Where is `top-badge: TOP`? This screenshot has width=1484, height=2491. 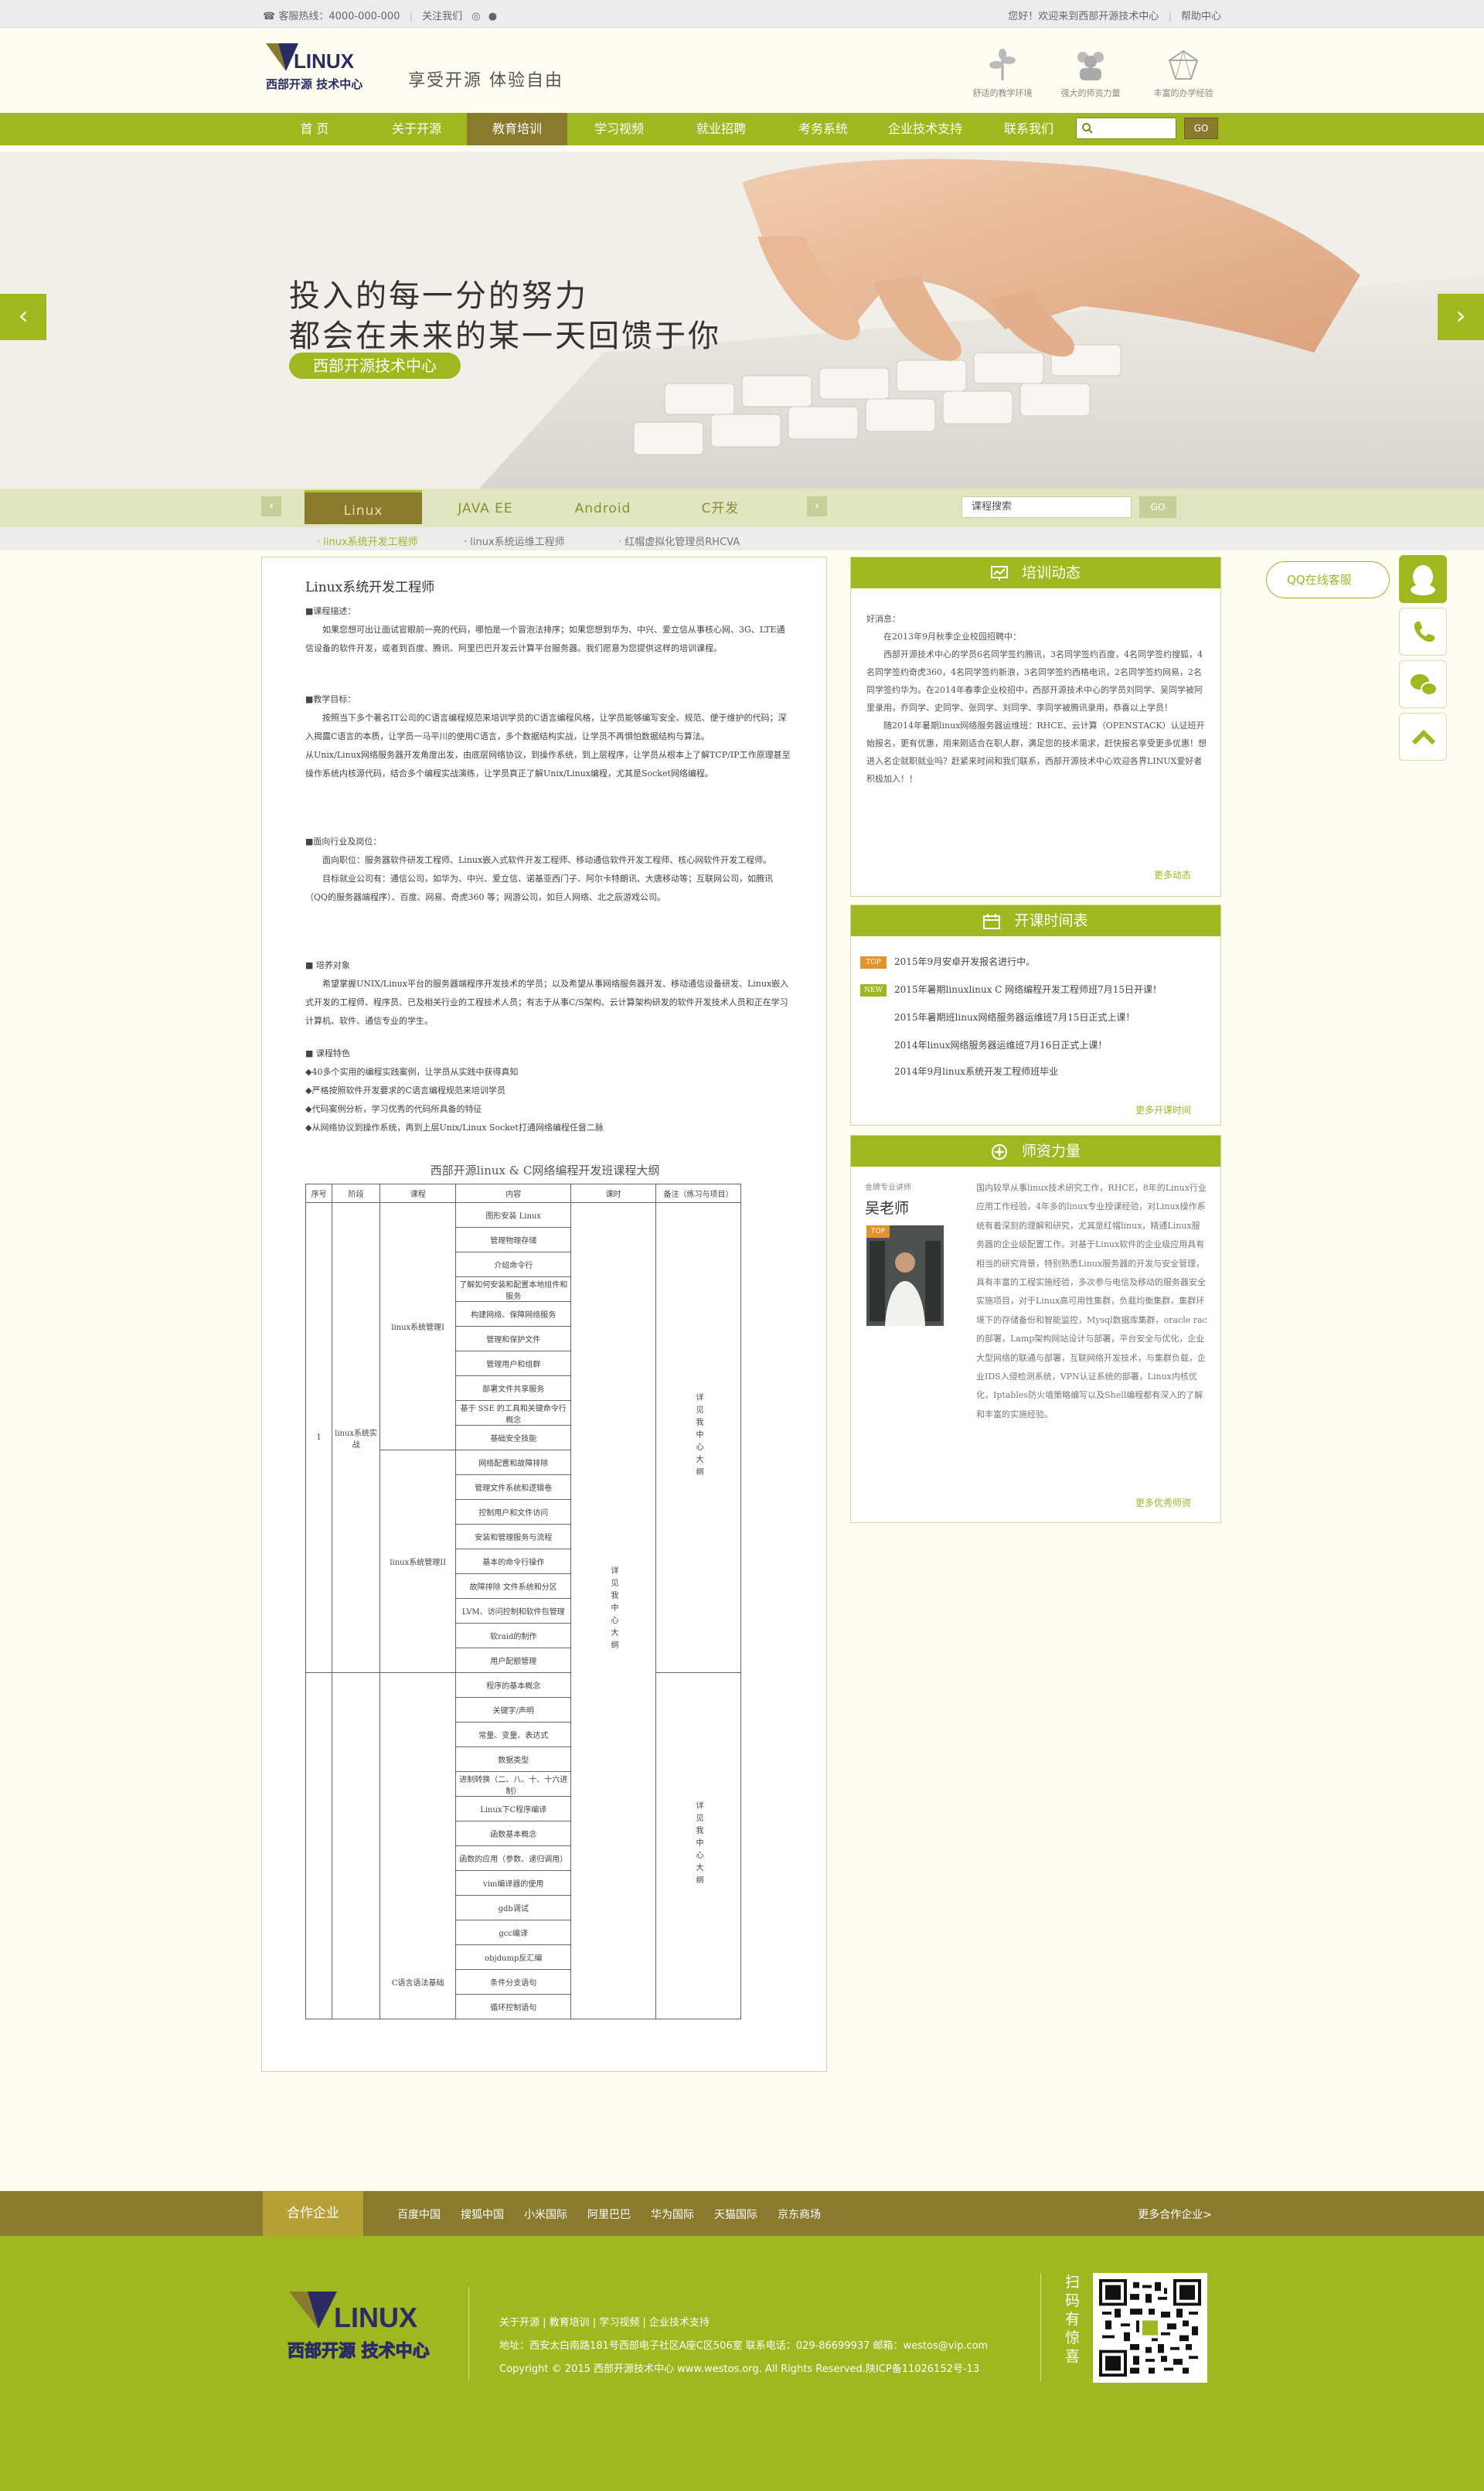
top-badge: TOP is located at coordinates (873, 962).